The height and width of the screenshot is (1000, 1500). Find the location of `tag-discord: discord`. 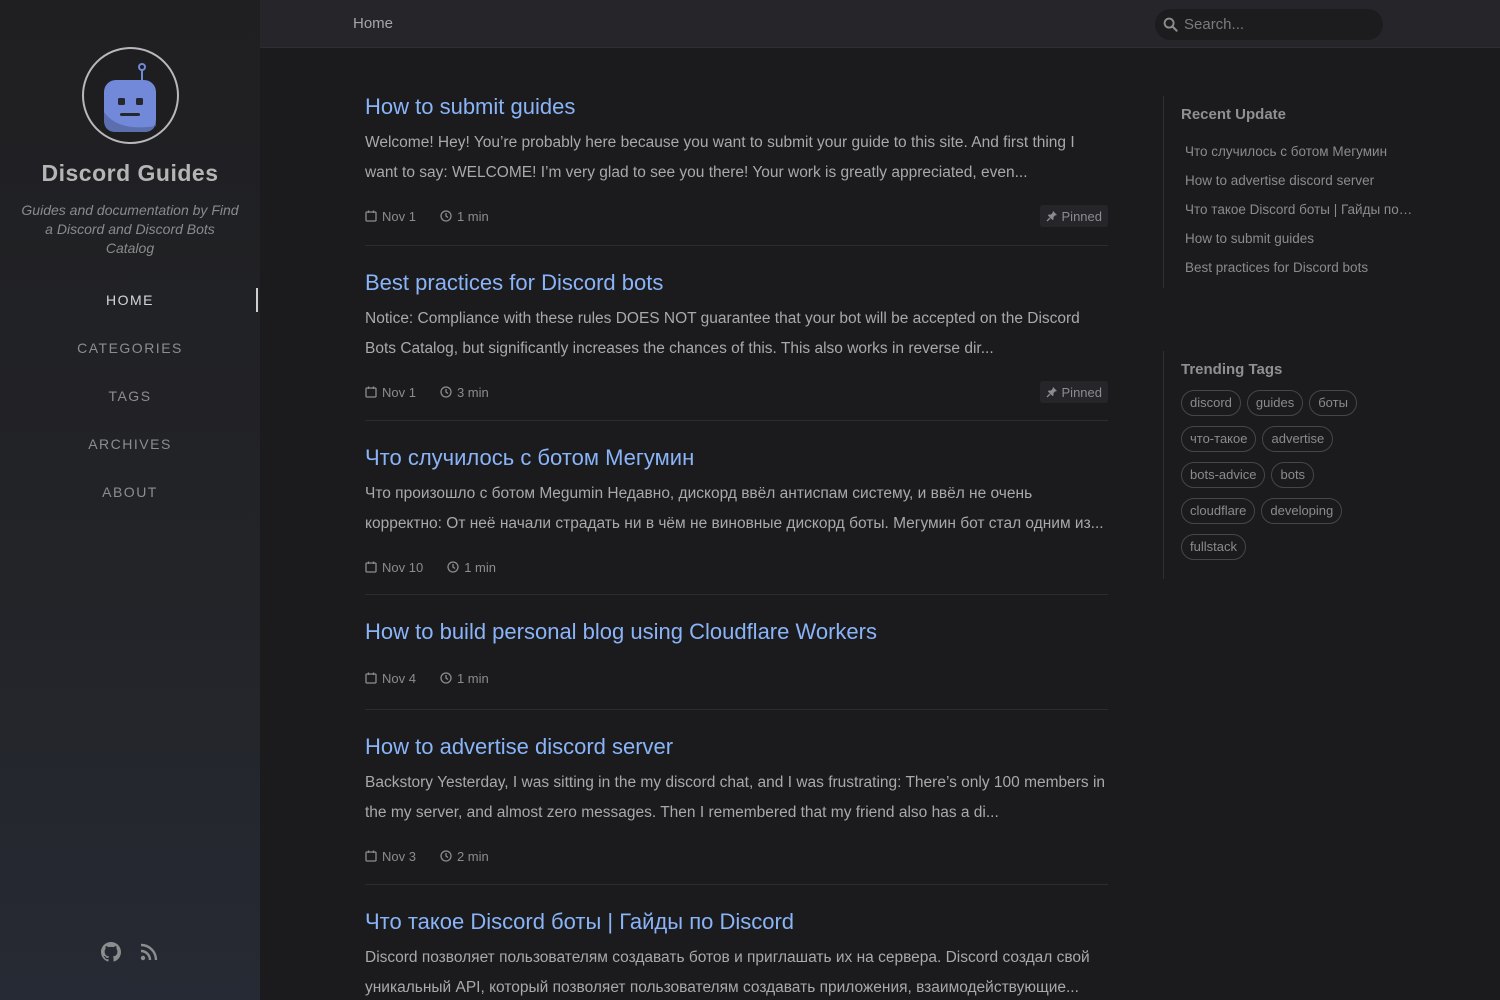

tag-discord: discord is located at coordinates (1211, 403).